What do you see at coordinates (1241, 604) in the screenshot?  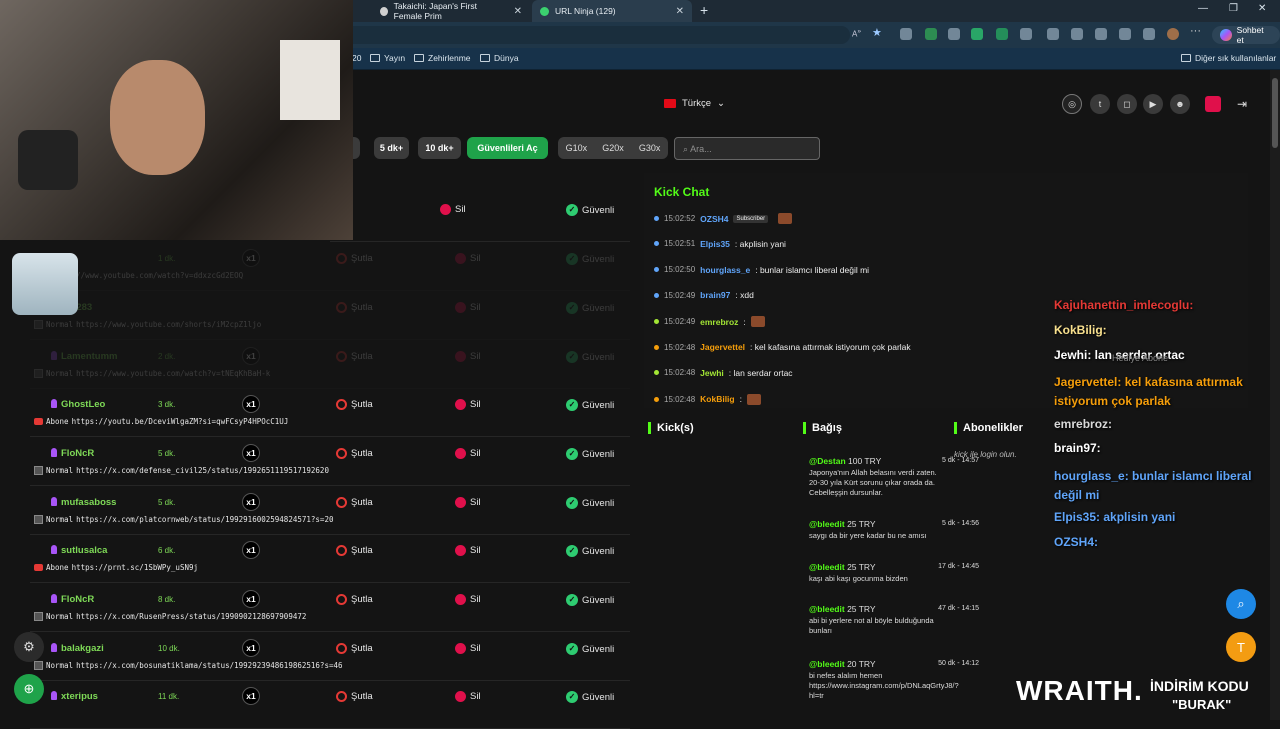 I see `search-fab-icon: ⌕` at bounding box center [1241, 604].